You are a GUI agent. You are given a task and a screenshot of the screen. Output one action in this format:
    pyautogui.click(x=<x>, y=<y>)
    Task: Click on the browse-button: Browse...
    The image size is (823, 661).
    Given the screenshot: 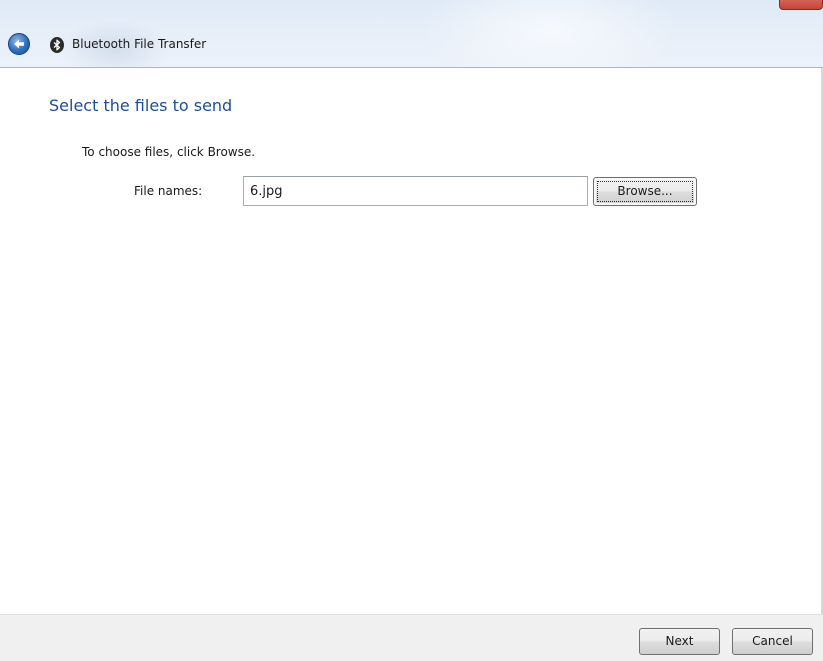 What is the action you would take?
    pyautogui.click(x=645, y=191)
    